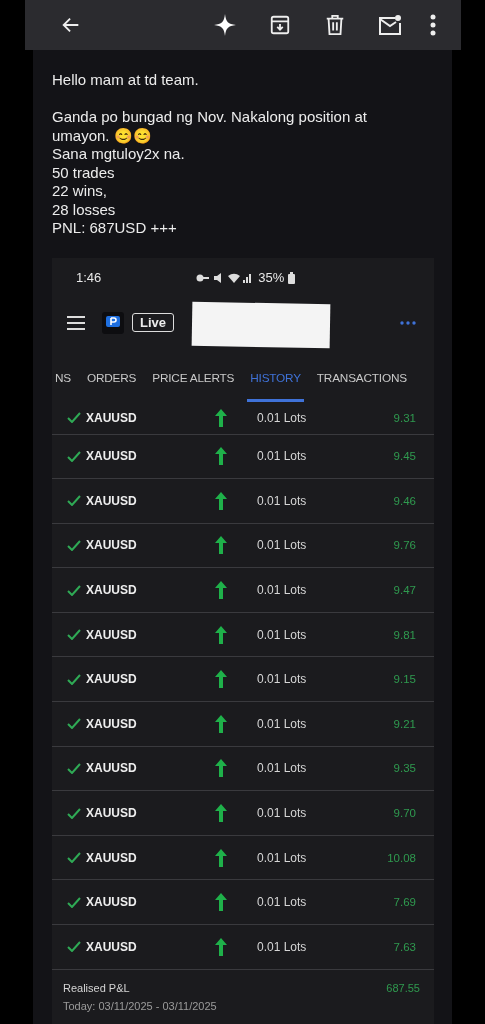 This screenshot has height=1024, width=485. I want to click on profit-value: 9.76, so click(404, 545).